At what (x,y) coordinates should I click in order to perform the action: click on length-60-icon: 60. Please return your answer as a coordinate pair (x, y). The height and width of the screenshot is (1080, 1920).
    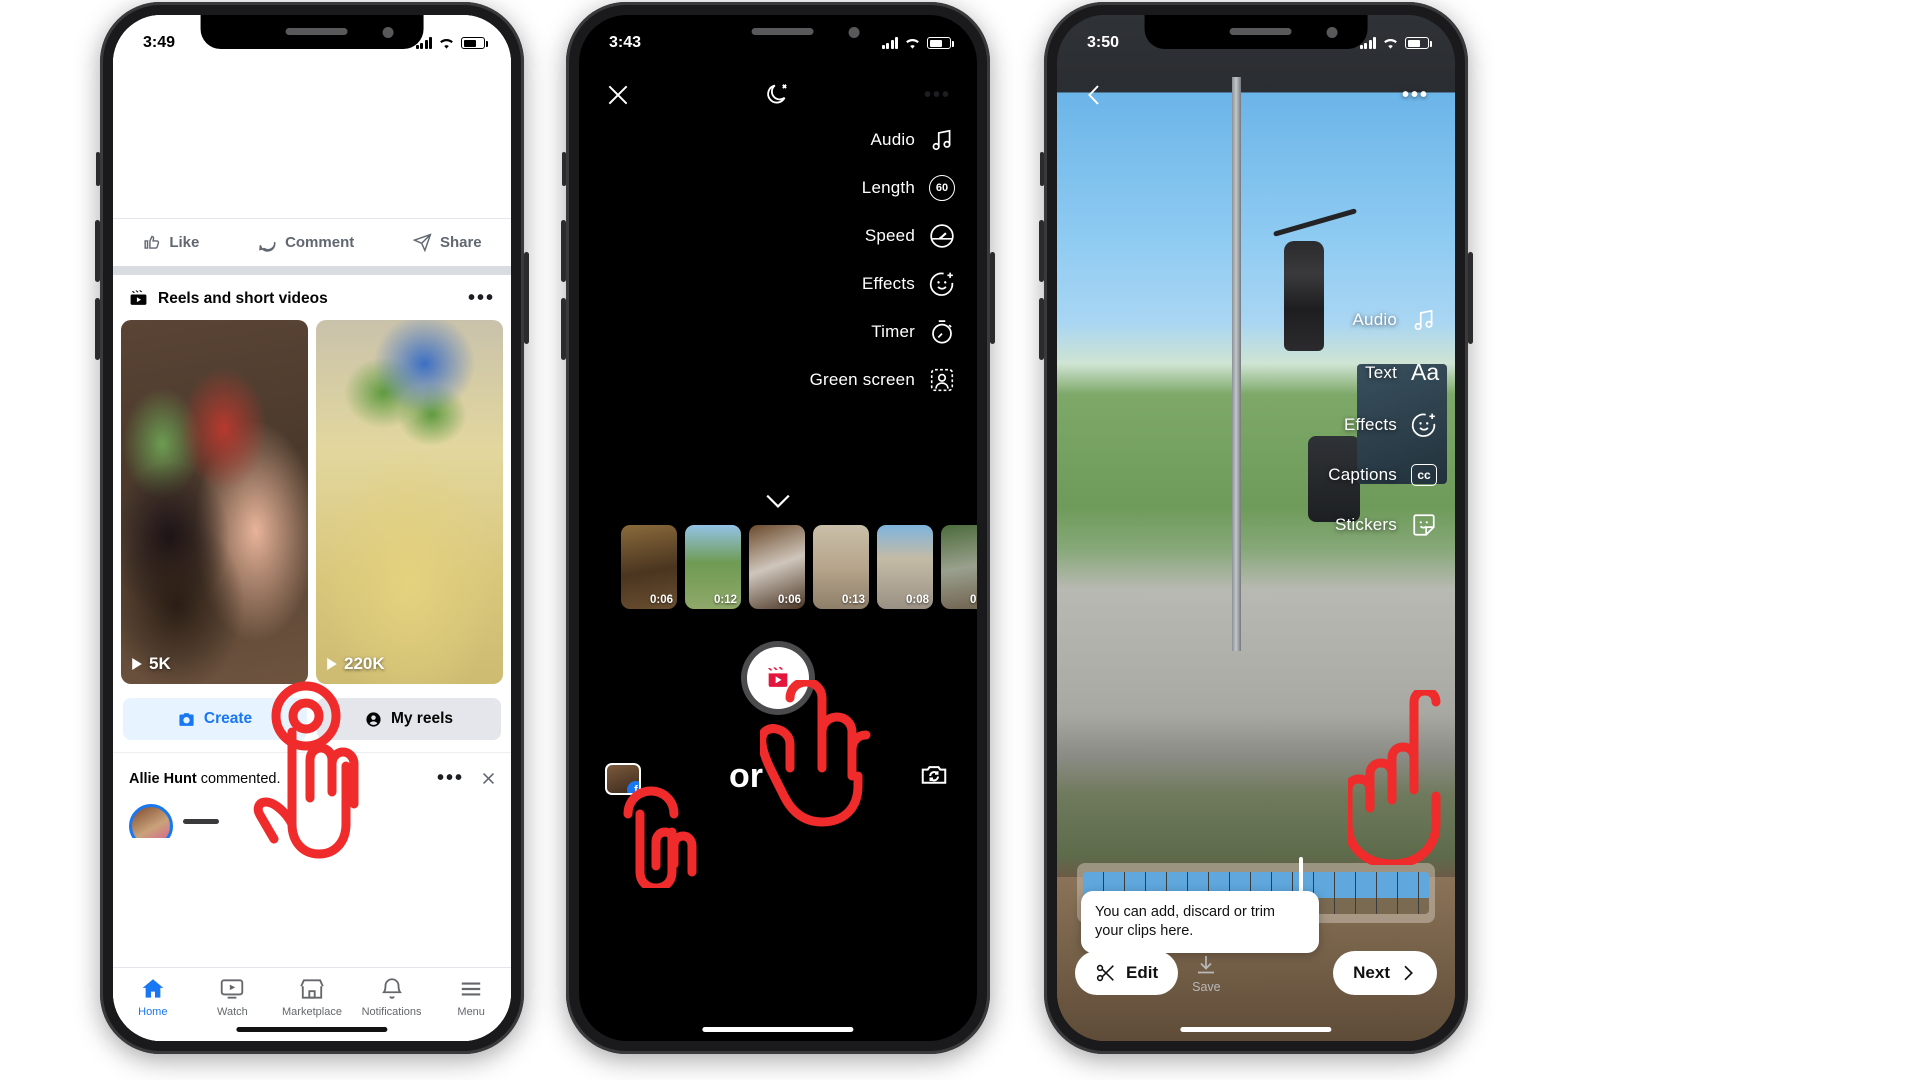
    Looking at the image, I should click on (942, 188).